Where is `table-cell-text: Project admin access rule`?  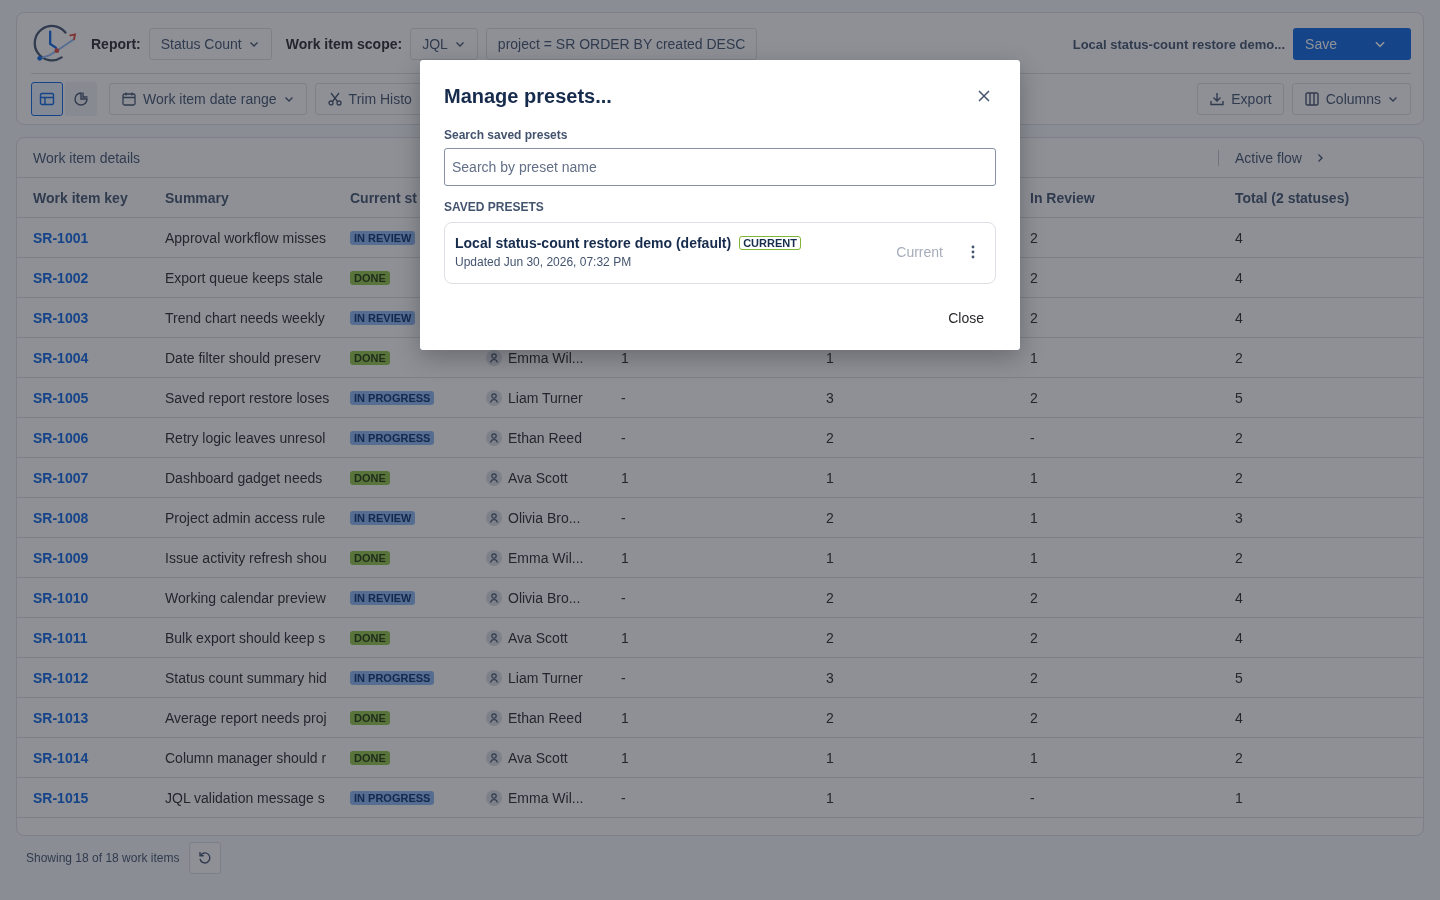 table-cell-text: Project admin access rule is located at coordinates (245, 517).